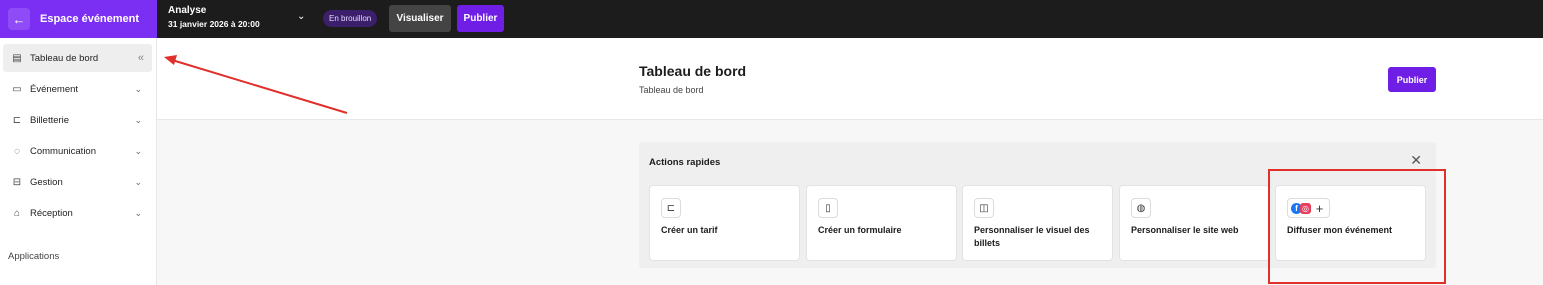 The image size is (1543, 285). Describe the element at coordinates (90, 19) in the screenshot. I see `espace-label: Espace événement` at that location.